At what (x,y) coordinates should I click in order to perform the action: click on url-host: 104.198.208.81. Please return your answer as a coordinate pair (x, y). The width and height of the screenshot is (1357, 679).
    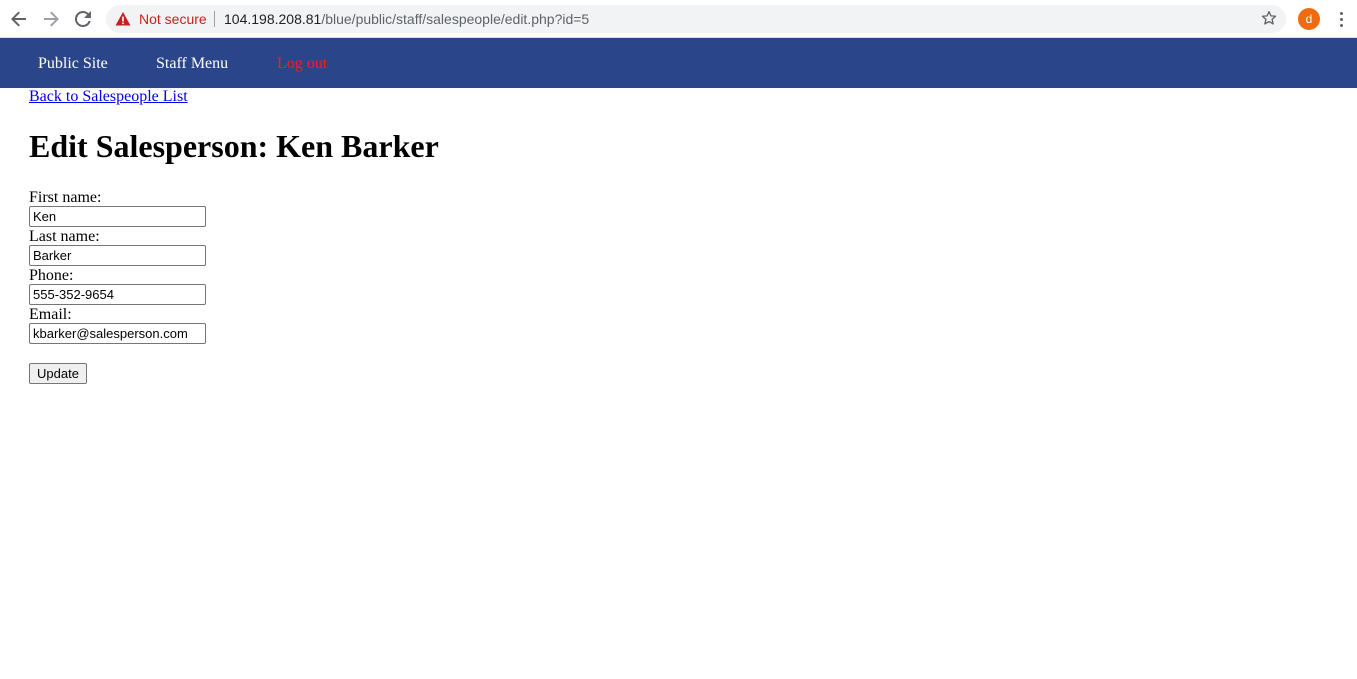
    Looking at the image, I should click on (273, 19).